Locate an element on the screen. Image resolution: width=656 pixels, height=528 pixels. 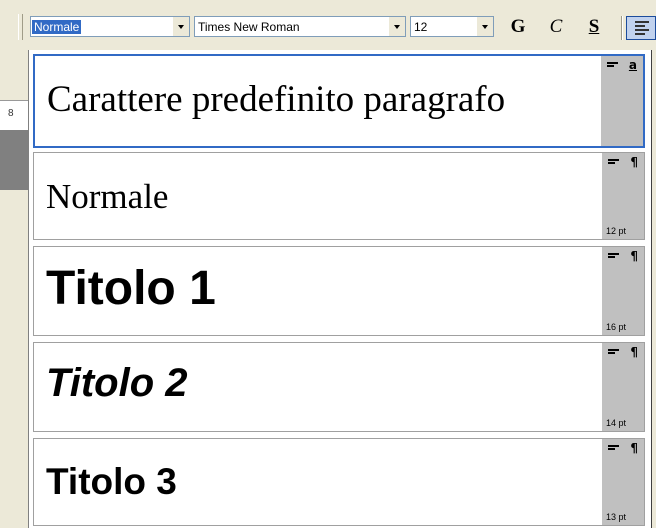
style-option-info: ¶ 14 pt is located at coordinates (623, 387).